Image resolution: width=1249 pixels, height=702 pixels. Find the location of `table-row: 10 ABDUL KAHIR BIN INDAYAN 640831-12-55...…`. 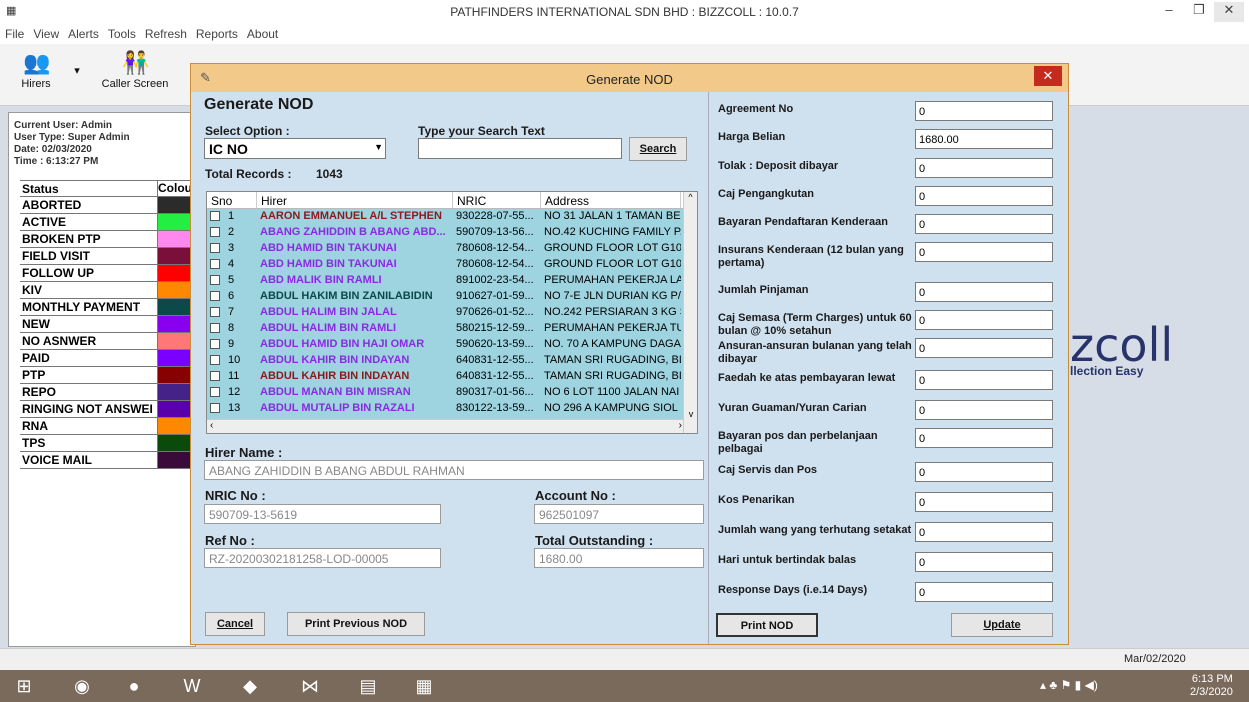

table-row: 10 ABDUL KAHIR BIN INDAYAN 640831-12-55...… is located at coordinates (452, 361).